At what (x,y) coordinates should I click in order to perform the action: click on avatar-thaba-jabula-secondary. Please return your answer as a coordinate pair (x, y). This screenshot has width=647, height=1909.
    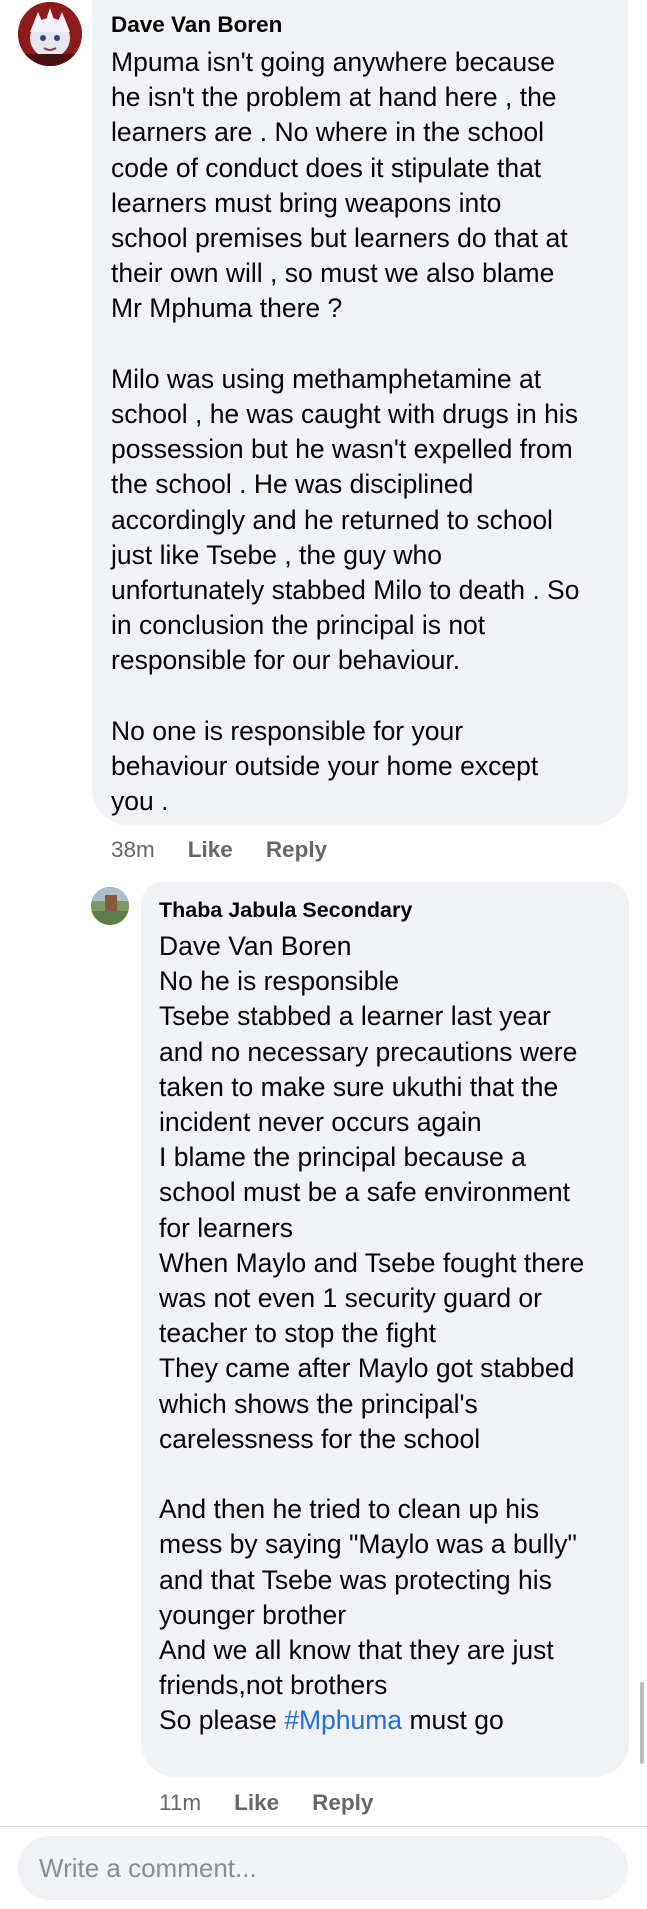
    Looking at the image, I should click on (110, 906).